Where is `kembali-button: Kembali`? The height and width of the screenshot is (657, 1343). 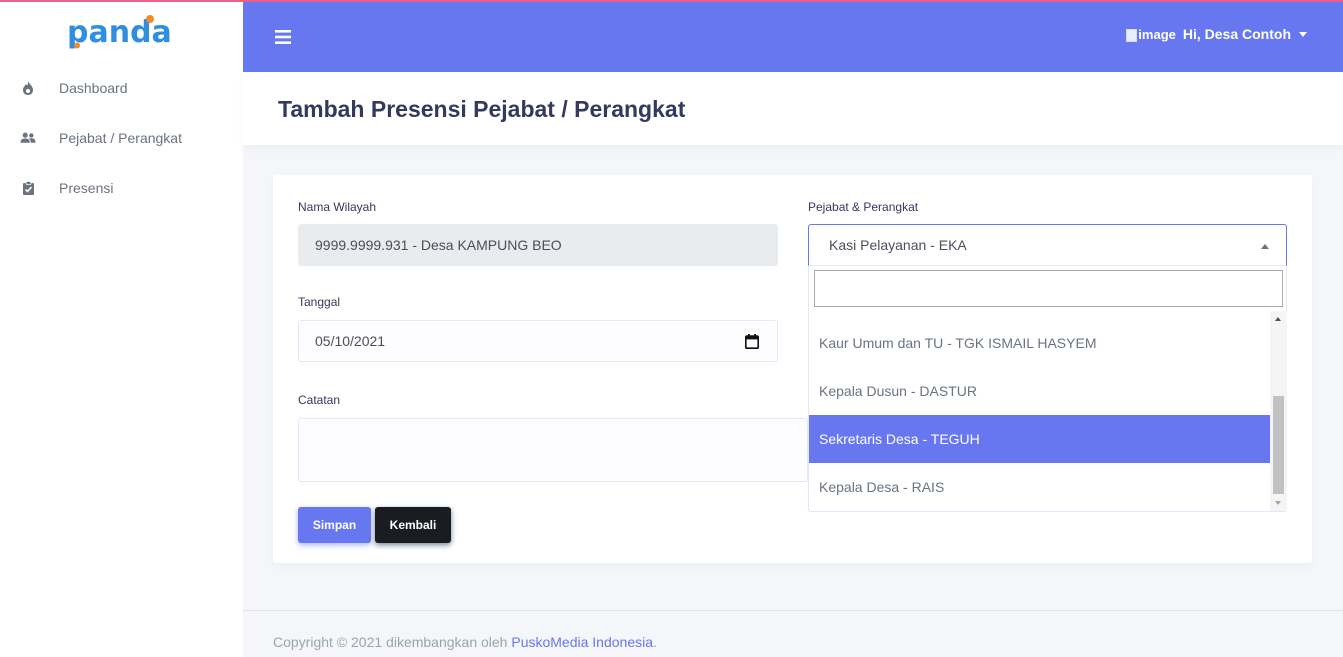
kembali-button: Kembali is located at coordinates (413, 525).